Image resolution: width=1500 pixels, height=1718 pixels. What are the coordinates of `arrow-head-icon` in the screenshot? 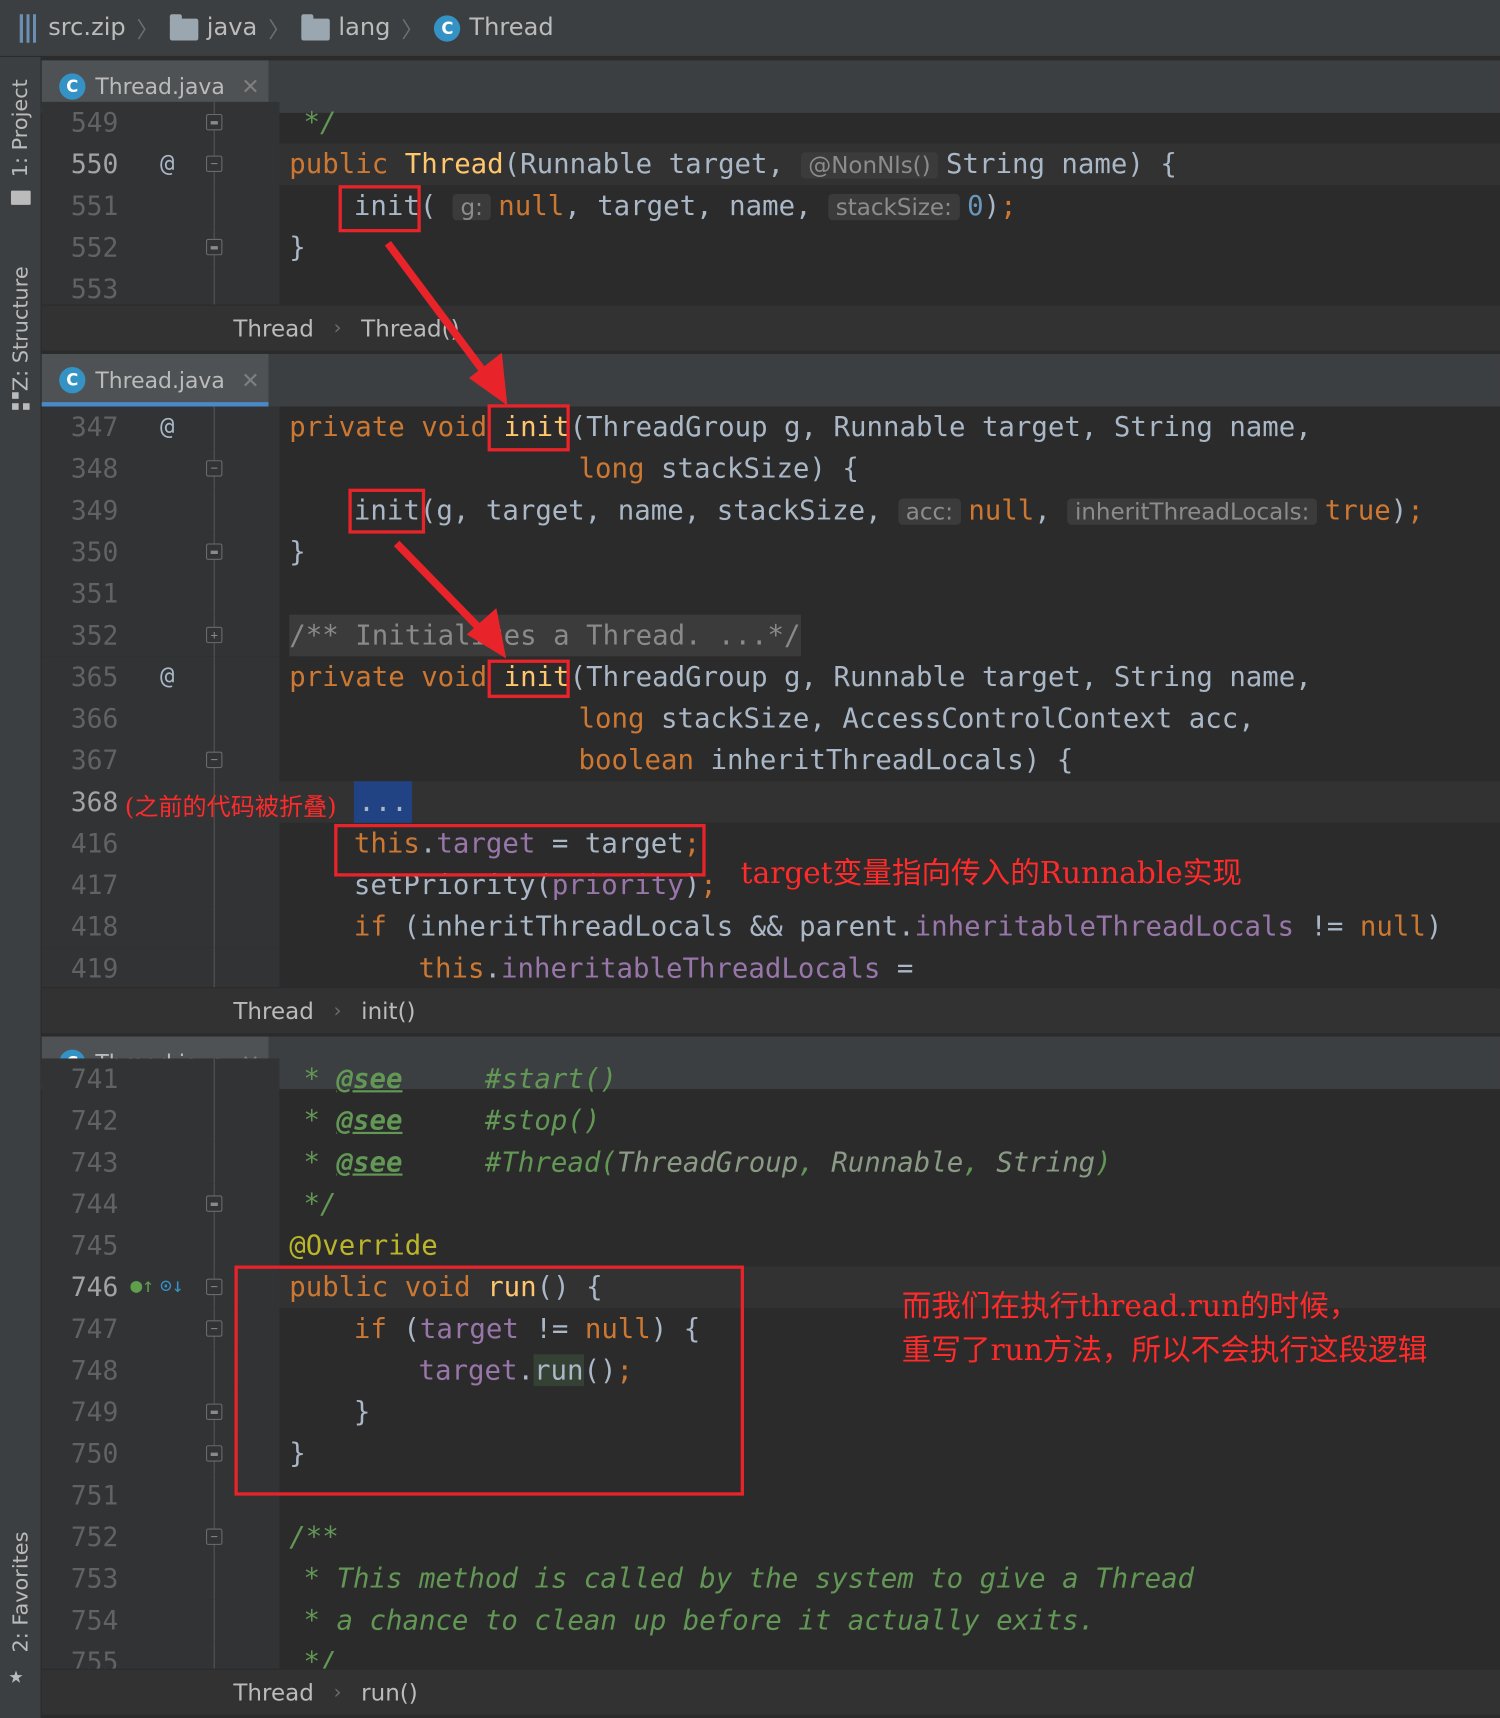 It's located at (486, 633).